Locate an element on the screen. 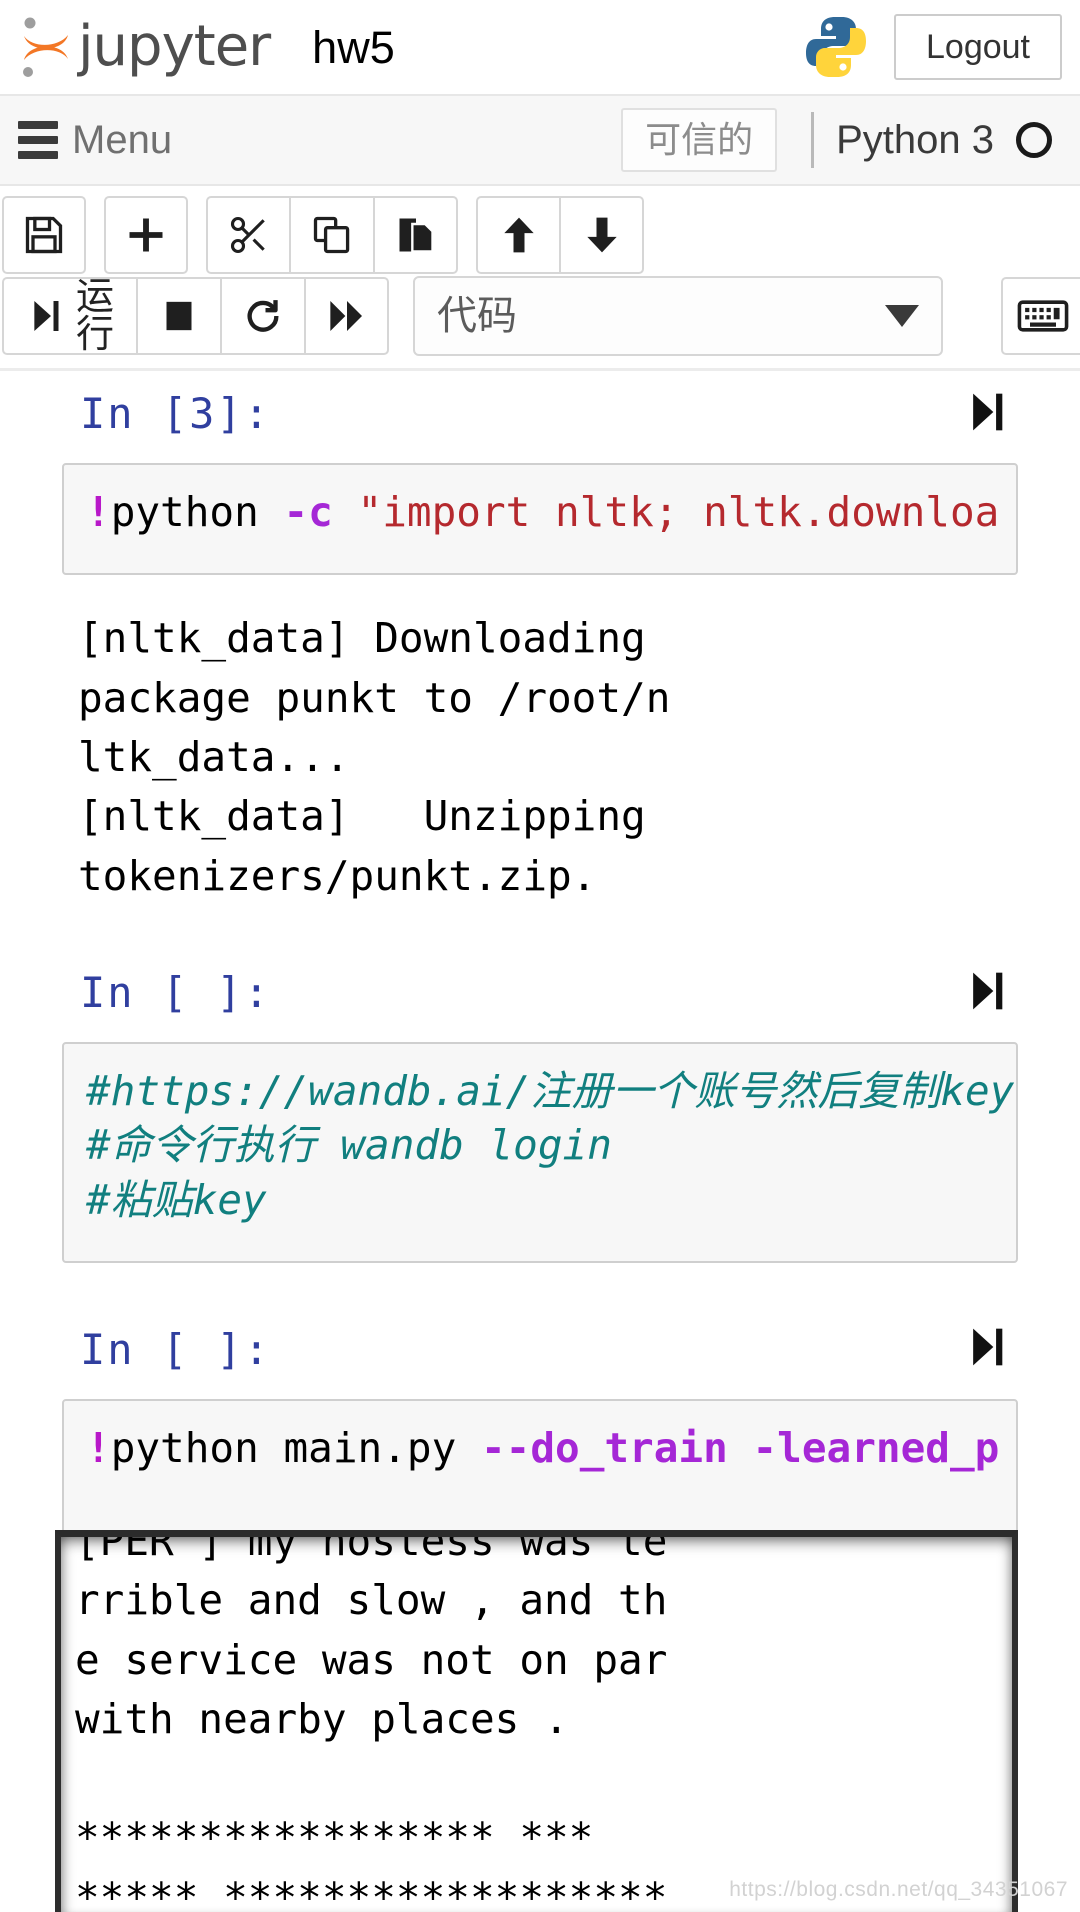 This screenshot has height=1912, width=1080. arrow-down-icon is located at coordinates (602, 235).